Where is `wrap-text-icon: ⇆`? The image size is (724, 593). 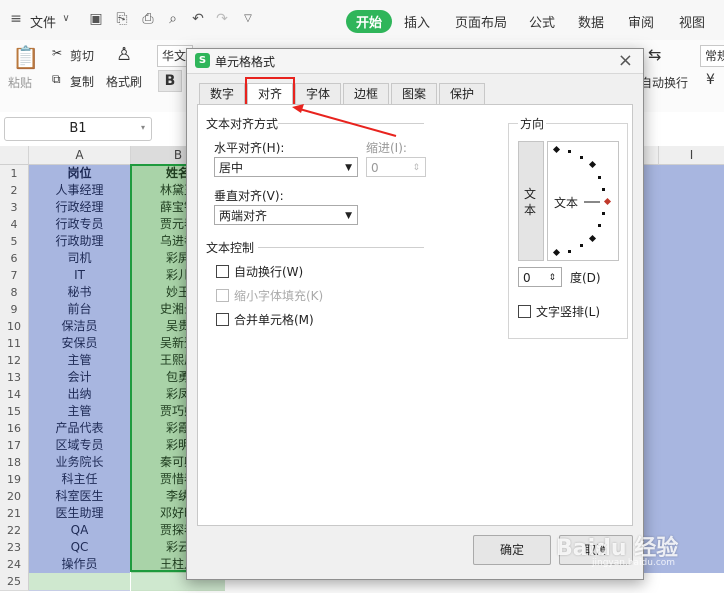 wrap-text-icon: ⇆ is located at coordinates (654, 54).